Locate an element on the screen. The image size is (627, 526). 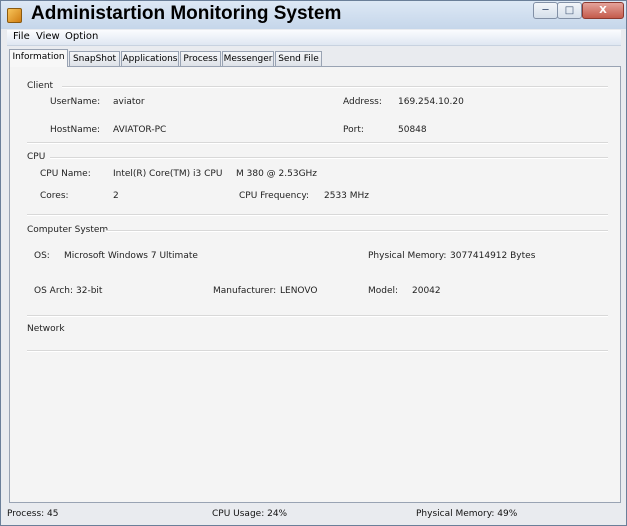
java-cup-icon is located at coordinates (14, 15).